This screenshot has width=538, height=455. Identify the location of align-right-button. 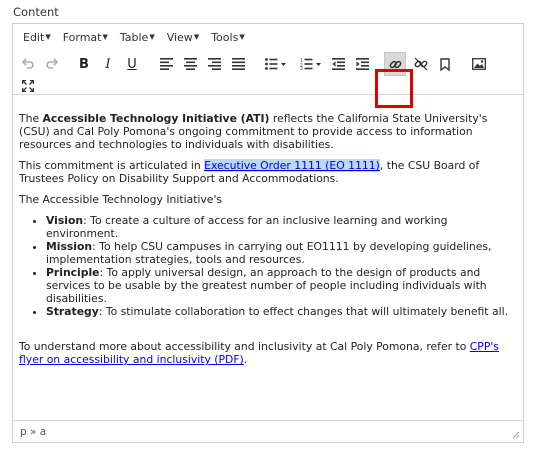
(214, 64).